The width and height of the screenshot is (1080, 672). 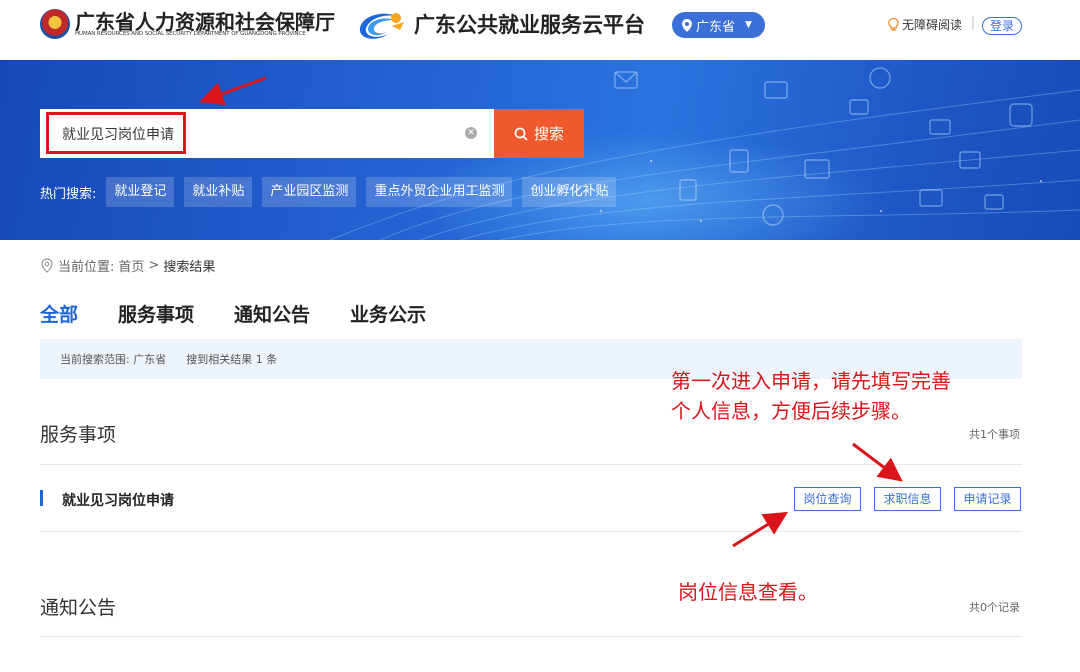 What do you see at coordinates (118, 500) in the screenshot?
I see `service-item-title: 就业见习岗位申请` at bounding box center [118, 500].